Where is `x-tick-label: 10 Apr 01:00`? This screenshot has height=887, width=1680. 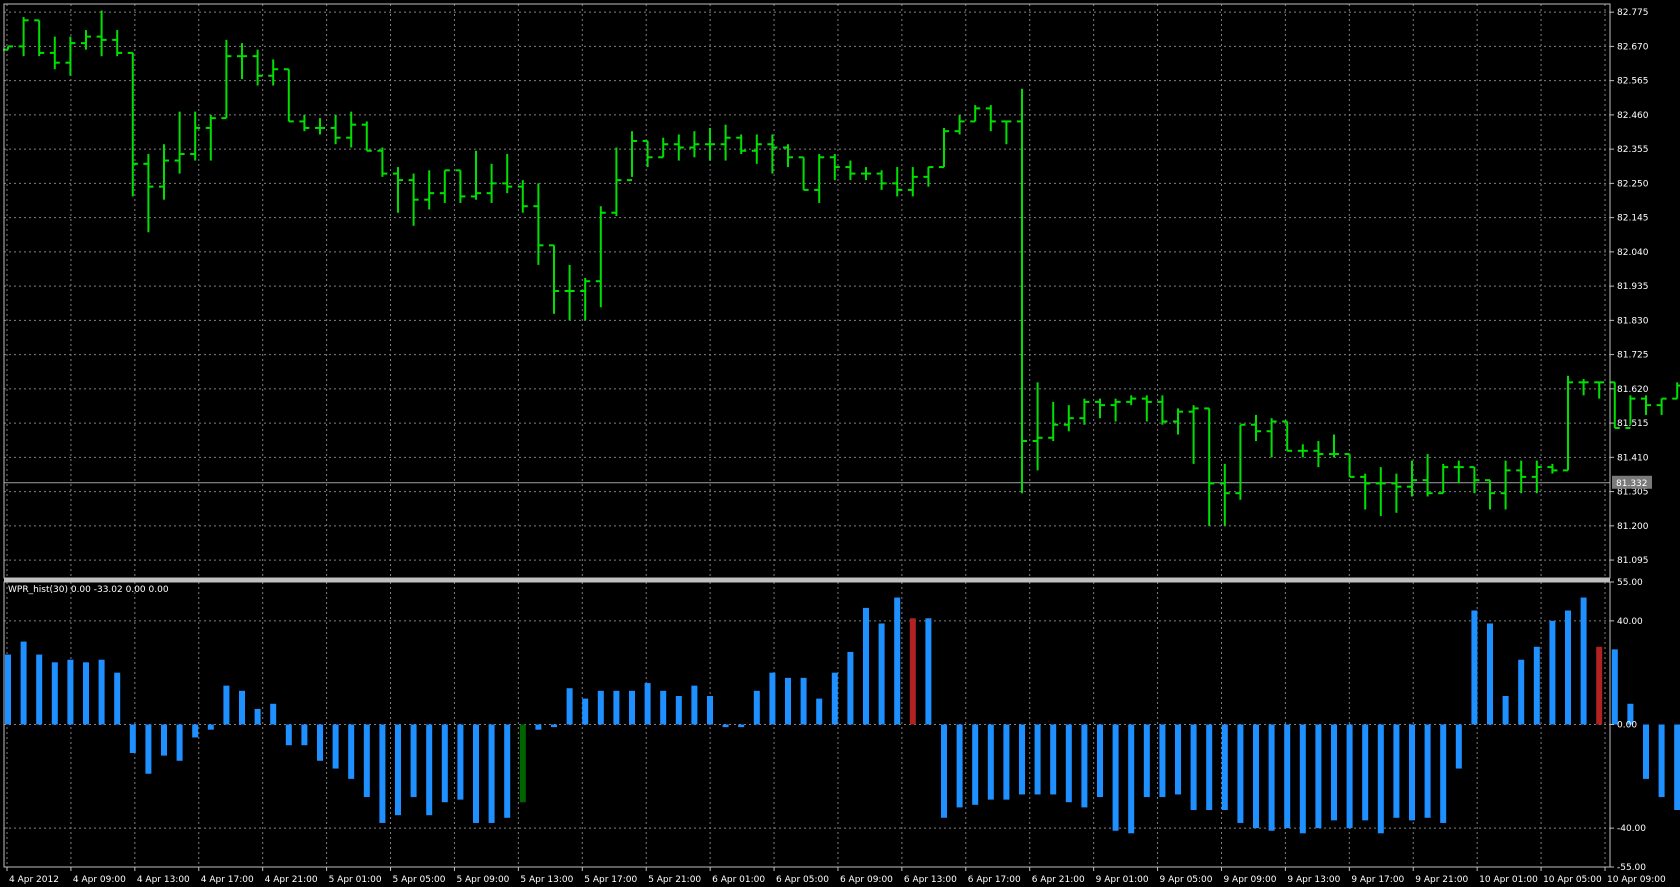 x-tick-label: 10 Apr 01:00 is located at coordinates (1508, 880).